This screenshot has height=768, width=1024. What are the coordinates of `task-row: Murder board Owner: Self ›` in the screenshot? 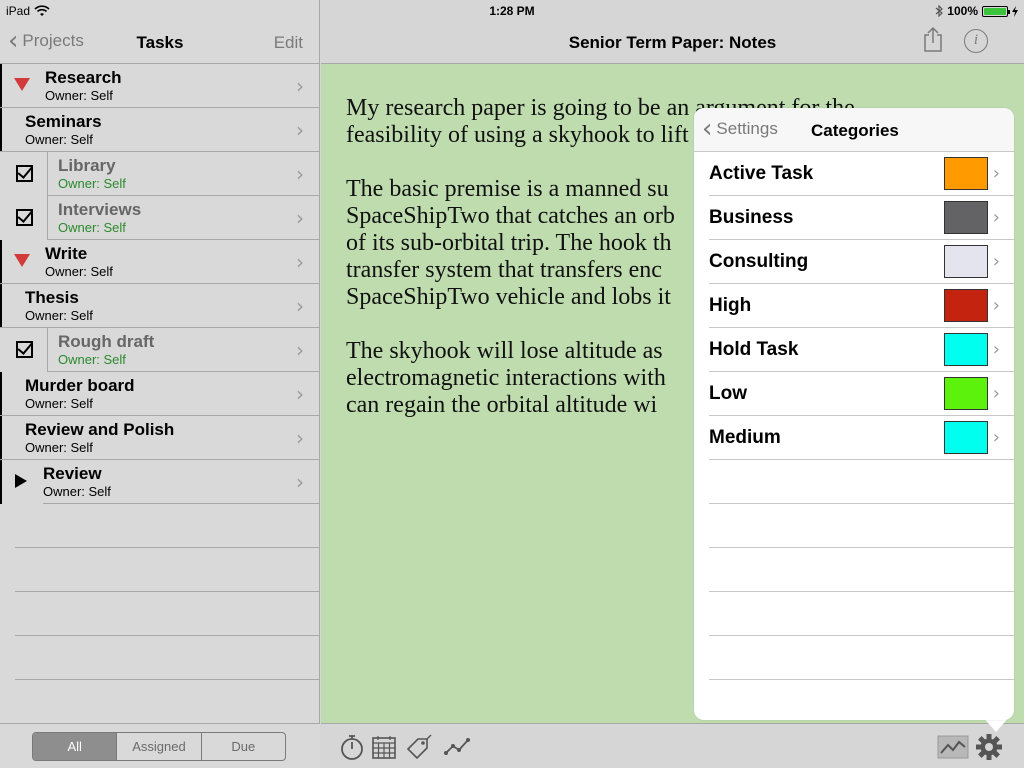 It's located at (160, 394).